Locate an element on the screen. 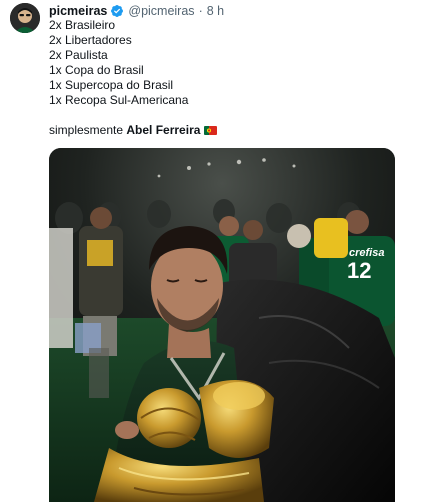 This screenshot has height=502, width=421. title-line-5: 1x Supercopa do Brasil is located at coordinates (111, 85).